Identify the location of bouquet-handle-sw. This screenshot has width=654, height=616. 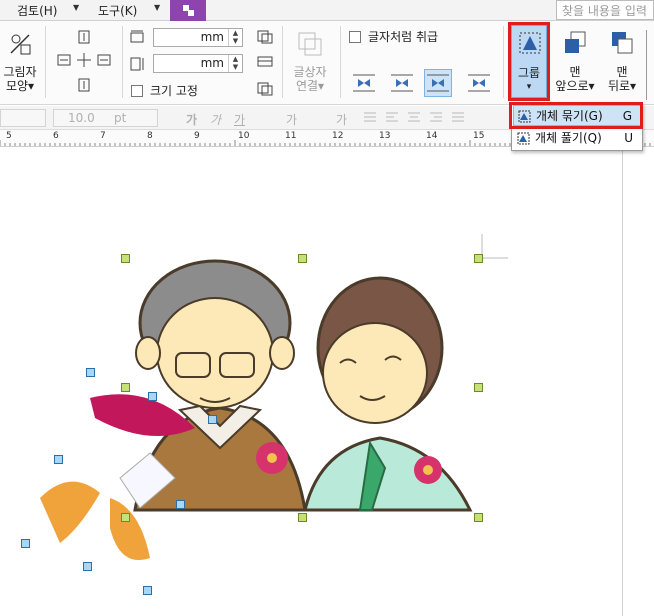
(25, 543).